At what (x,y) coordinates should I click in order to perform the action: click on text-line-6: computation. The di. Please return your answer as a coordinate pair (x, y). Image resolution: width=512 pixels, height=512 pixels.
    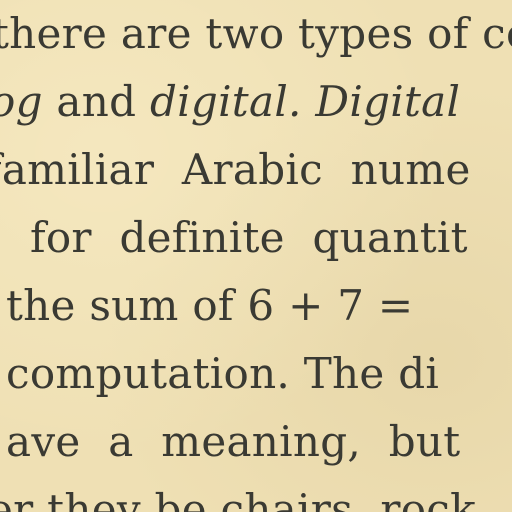
    Looking at the image, I should click on (223, 373).